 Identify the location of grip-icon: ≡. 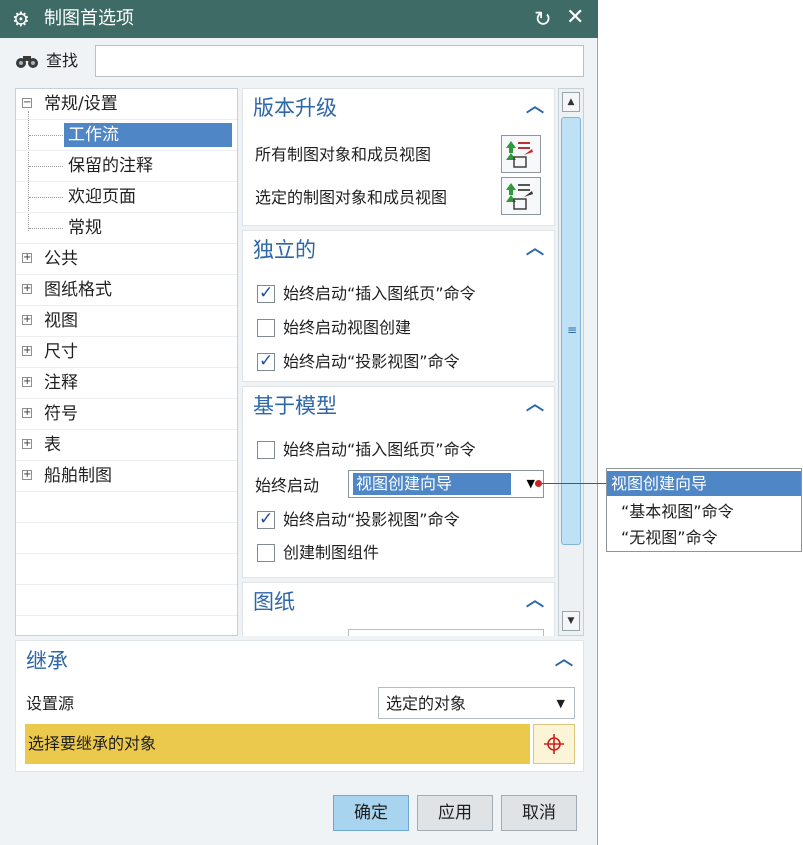
(572, 330).